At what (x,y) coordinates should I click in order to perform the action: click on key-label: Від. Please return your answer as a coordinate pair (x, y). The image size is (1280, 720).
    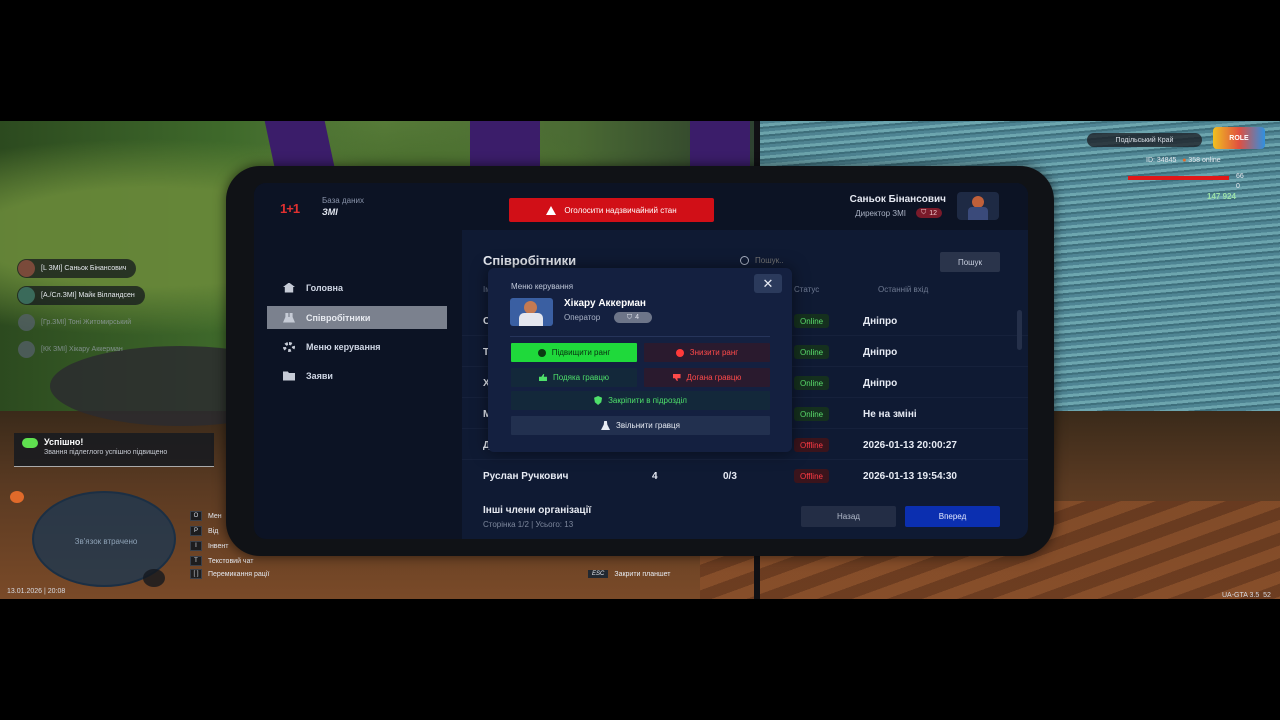
    Looking at the image, I should click on (213, 531).